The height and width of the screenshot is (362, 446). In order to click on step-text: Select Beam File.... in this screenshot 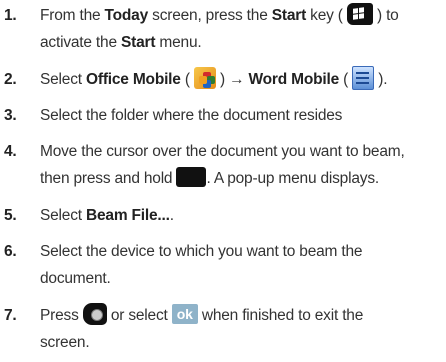, I will do `click(107, 215)`.